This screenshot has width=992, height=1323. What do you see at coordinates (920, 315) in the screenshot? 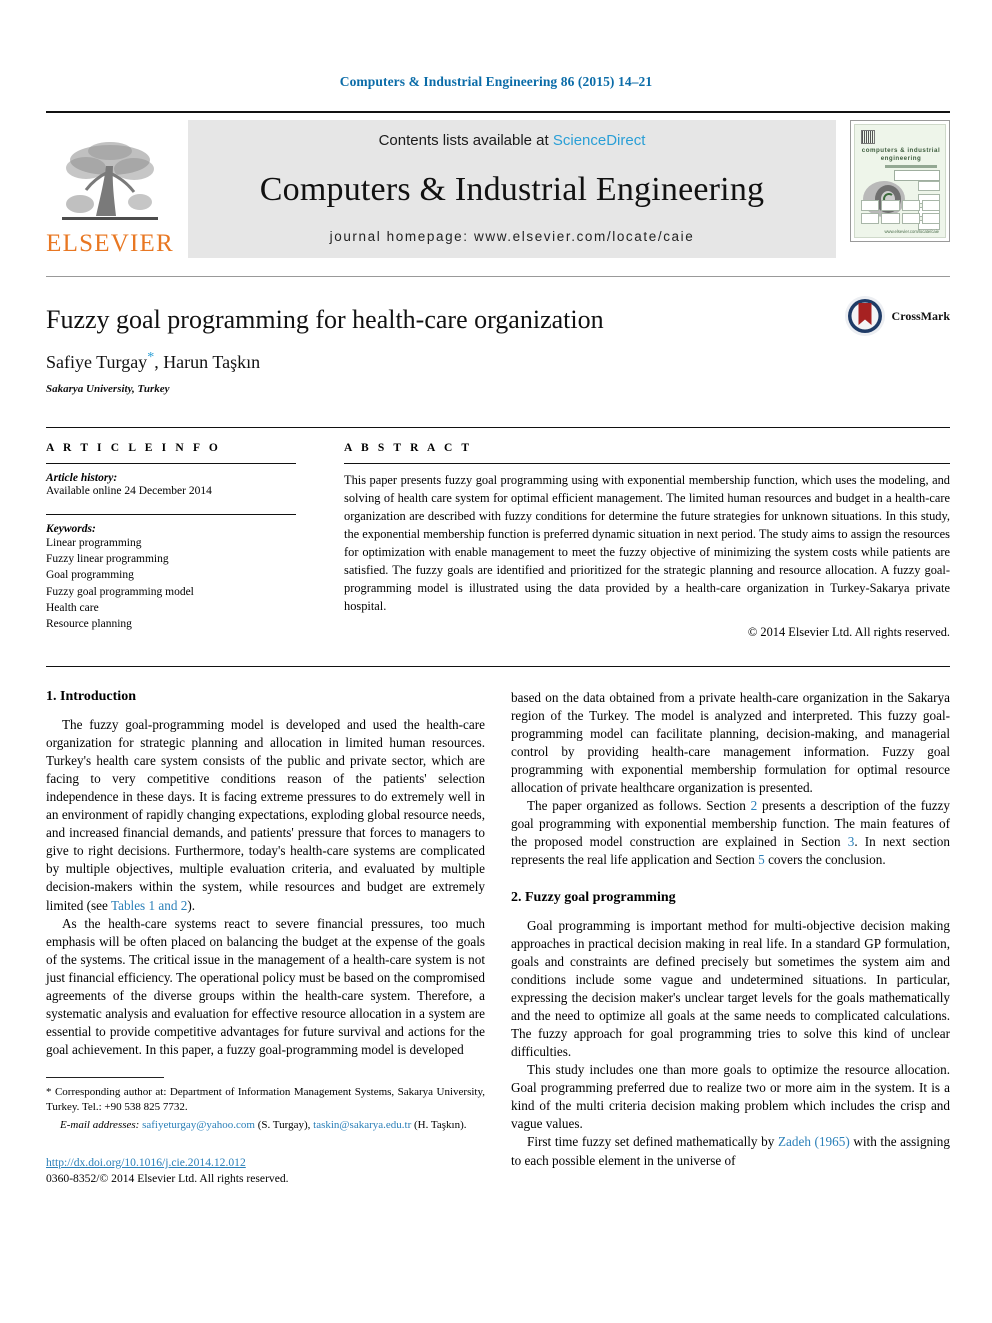
I see `crossmark-label: CrossMark` at bounding box center [920, 315].